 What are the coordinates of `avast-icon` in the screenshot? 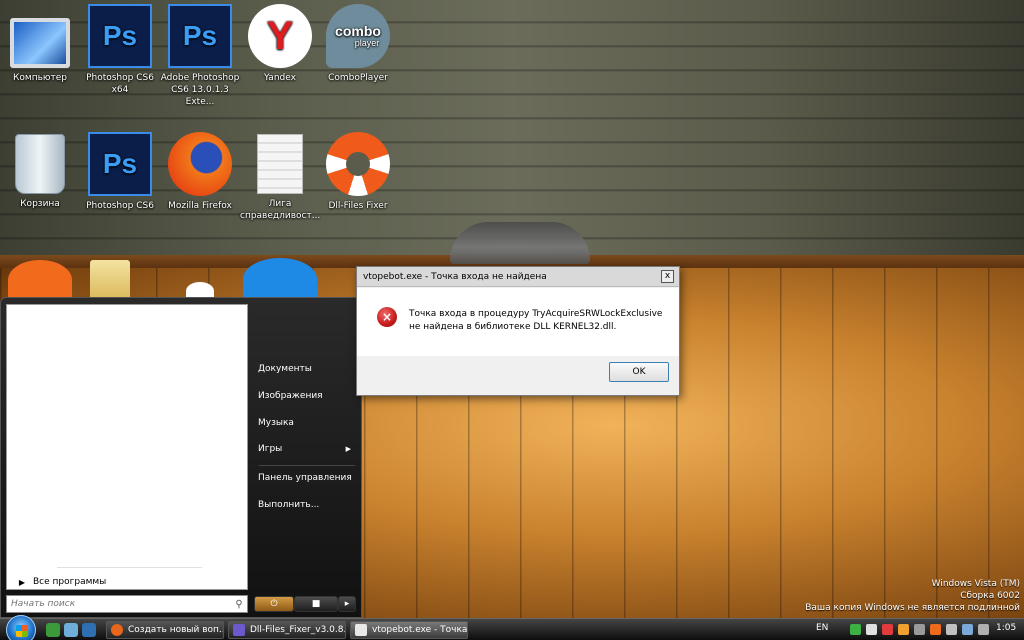 It's located at (40, 280).